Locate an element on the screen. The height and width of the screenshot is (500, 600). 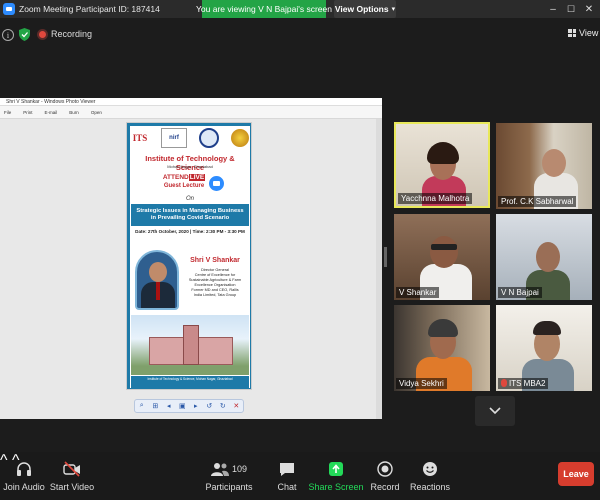
participant-name-text: ITS MBA2 is located at coordinates (527, 383).